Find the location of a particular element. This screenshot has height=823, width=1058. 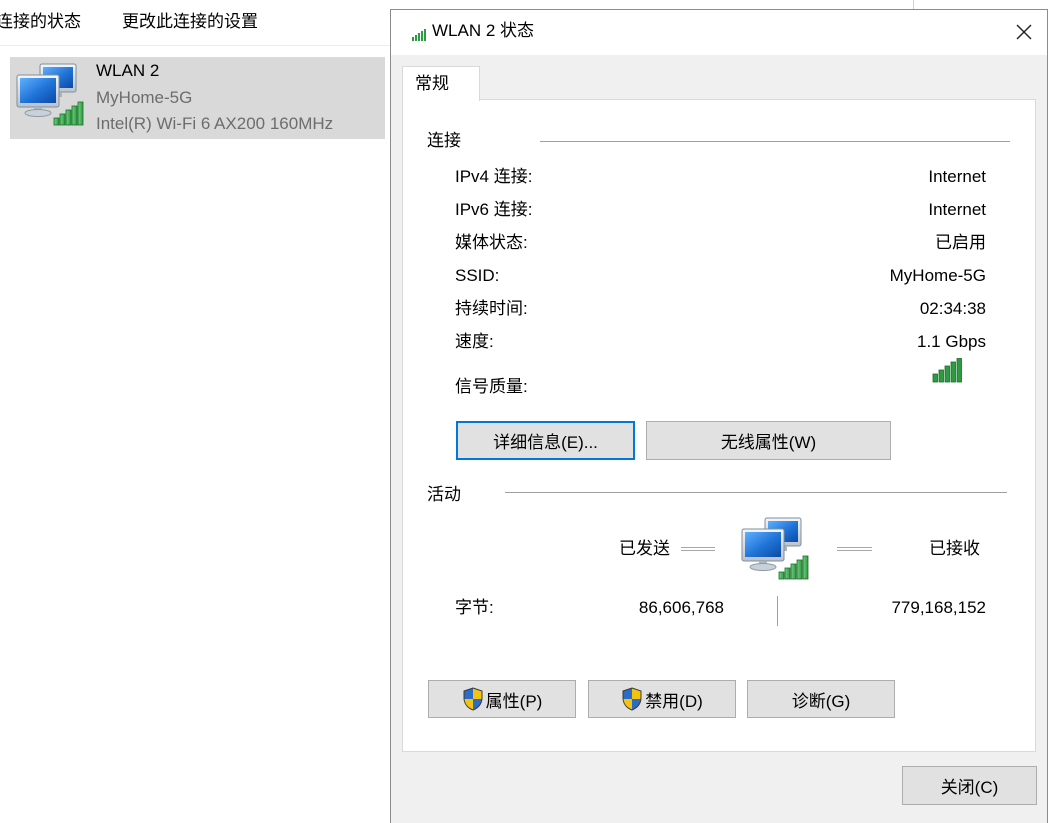

wireless-properties-button: 无线属性(W) is located at coordinates (768, 440).